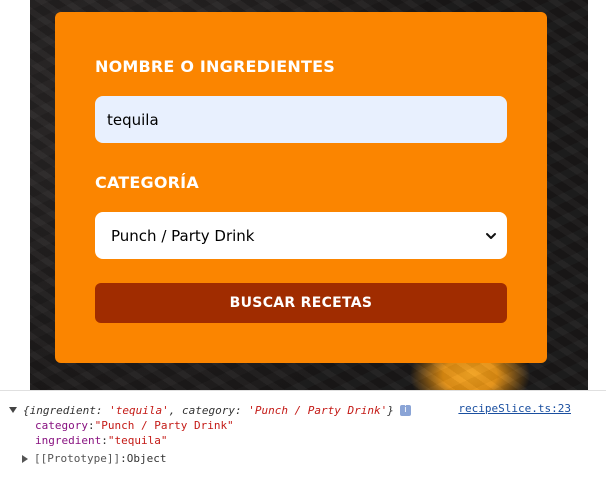 The image size is (606, 481). What do you see at coordinates (301, 235) in the screenshot?
I see `category-select: Punch / Party Drink` at bounding box center [301, 235].